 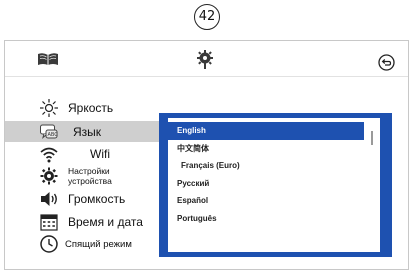 I want to click on language-option-english: English, so click(x=266, y=131).